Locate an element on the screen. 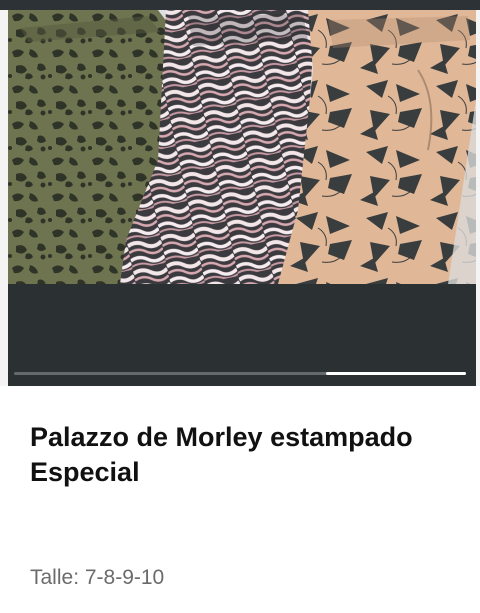  page-edge-left is located at coordinates (4, 198).